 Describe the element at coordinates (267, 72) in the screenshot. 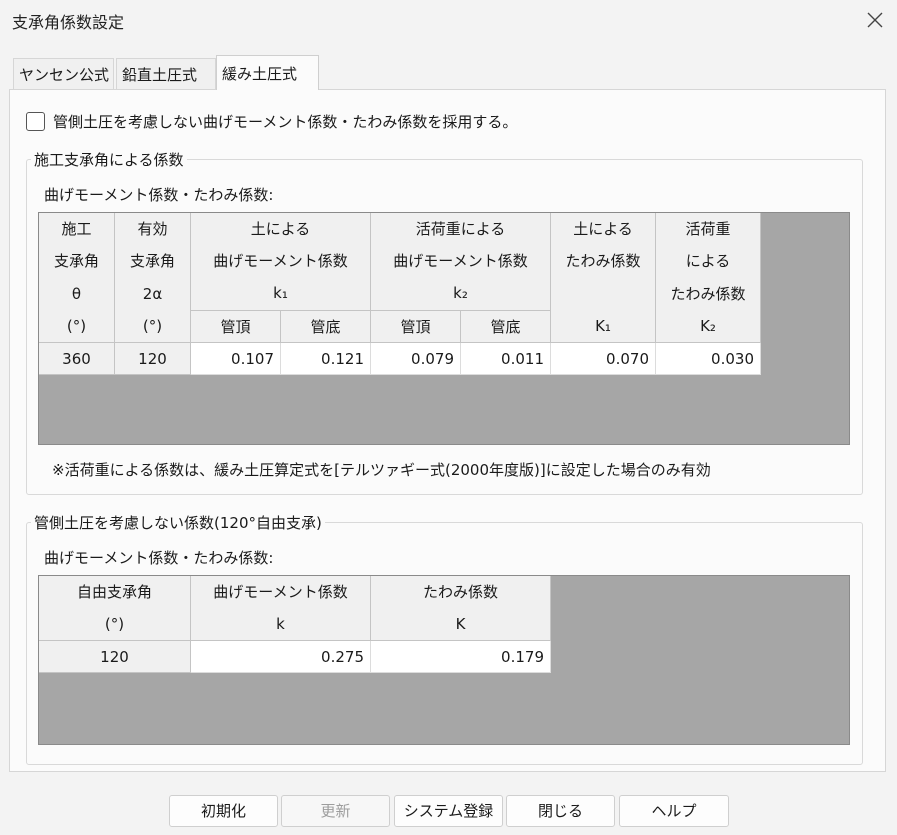

I see `tab-loosened-earth-pressure: 緩み土圧式` at that location.